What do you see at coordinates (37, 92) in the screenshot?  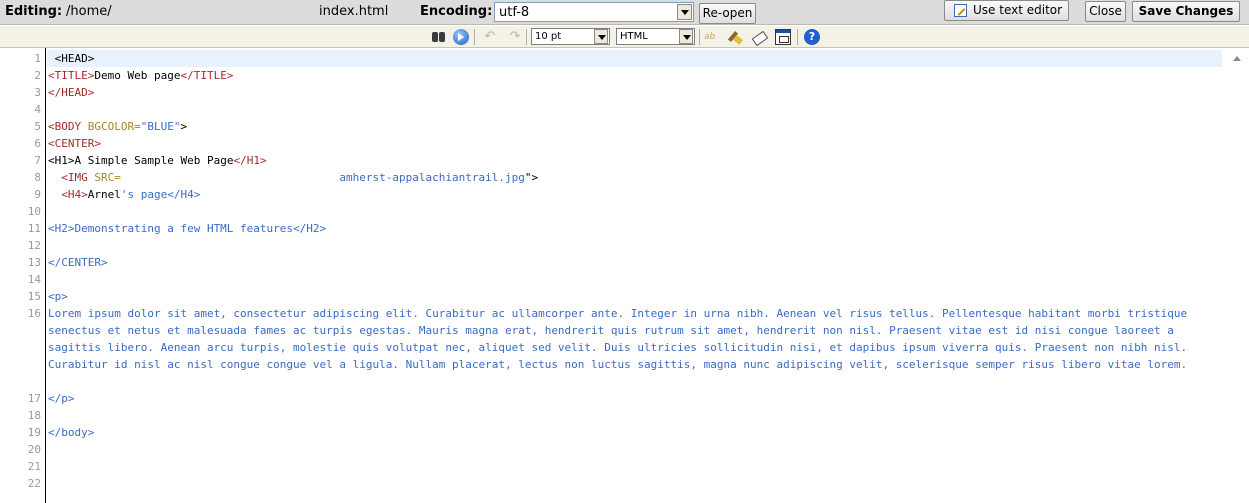 I see `line-number: 3` at bounding box center [37, 92].